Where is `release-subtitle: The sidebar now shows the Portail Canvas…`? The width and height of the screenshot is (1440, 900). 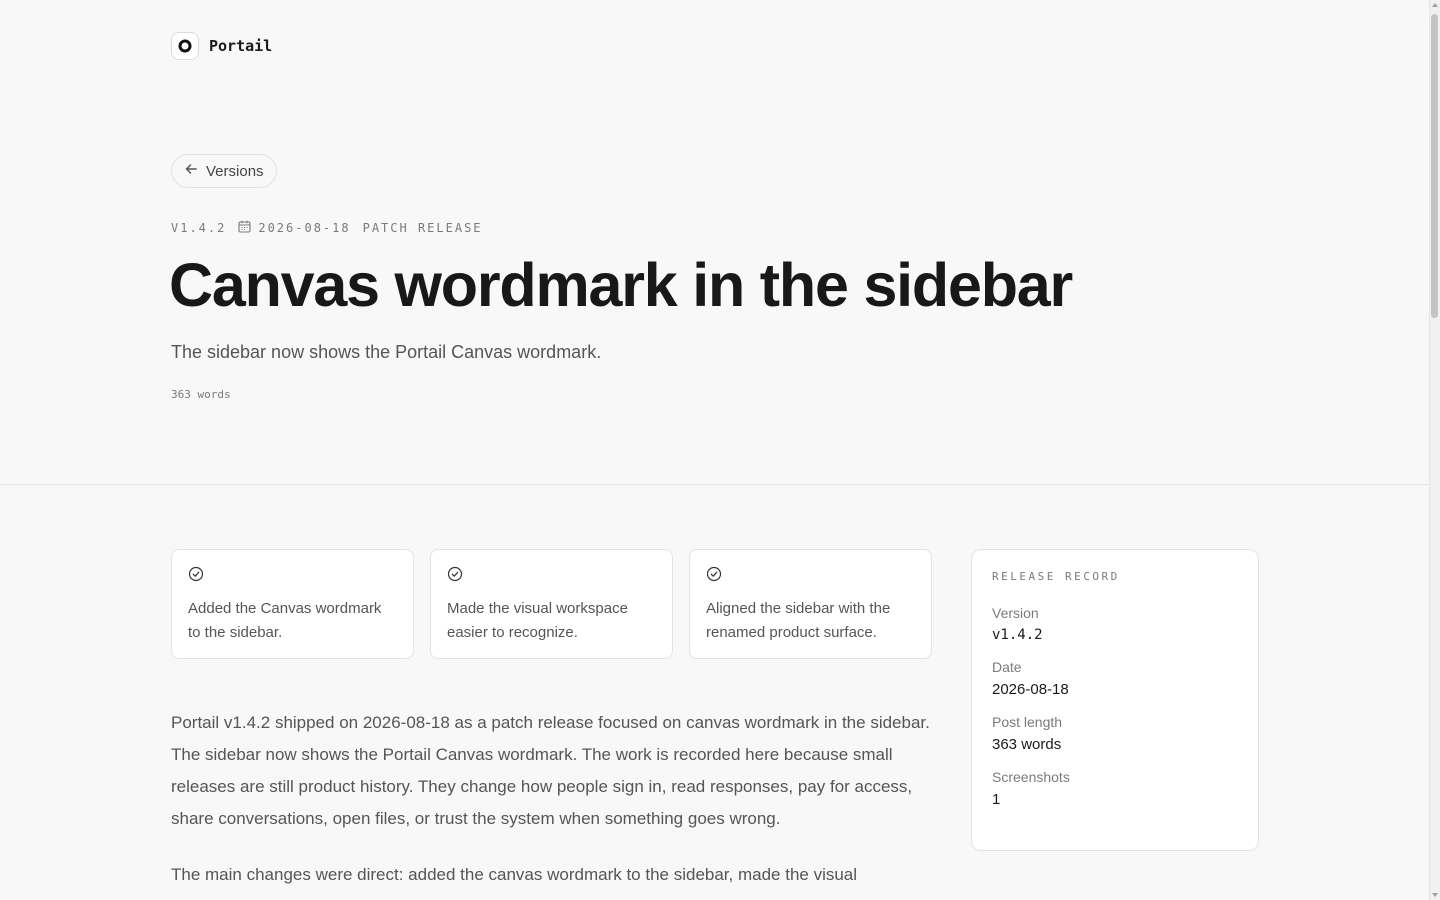
release-subtitle: The sidebar now shows the Portail Canvas… is located at coordinates (386, 352).